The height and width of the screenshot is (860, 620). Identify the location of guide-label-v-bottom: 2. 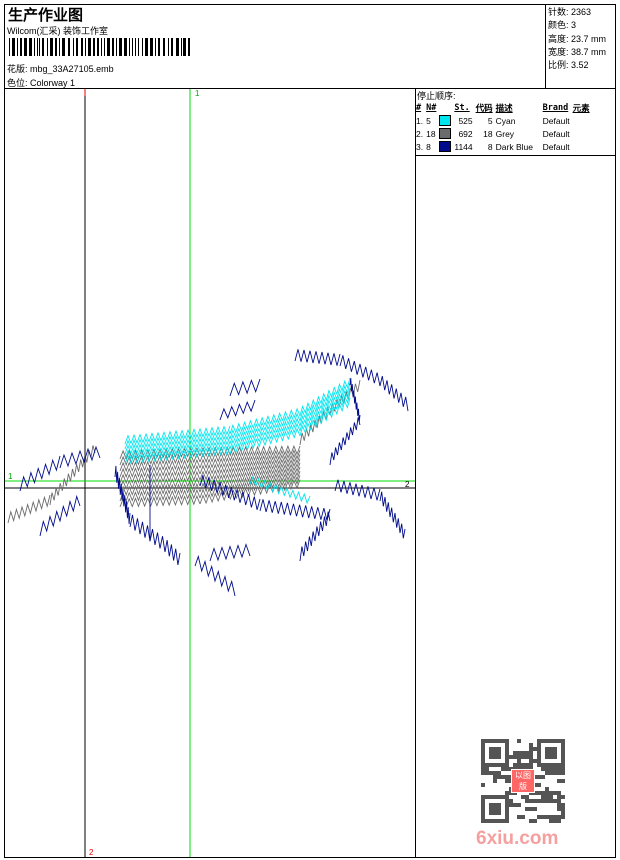
(91, 852).